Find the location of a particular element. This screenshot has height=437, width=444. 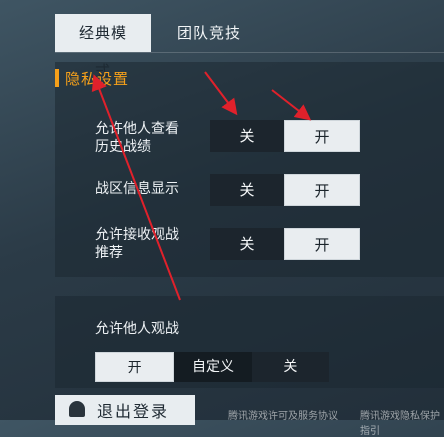

section-header: 隐私设置 is located at coordinates (92, 78).